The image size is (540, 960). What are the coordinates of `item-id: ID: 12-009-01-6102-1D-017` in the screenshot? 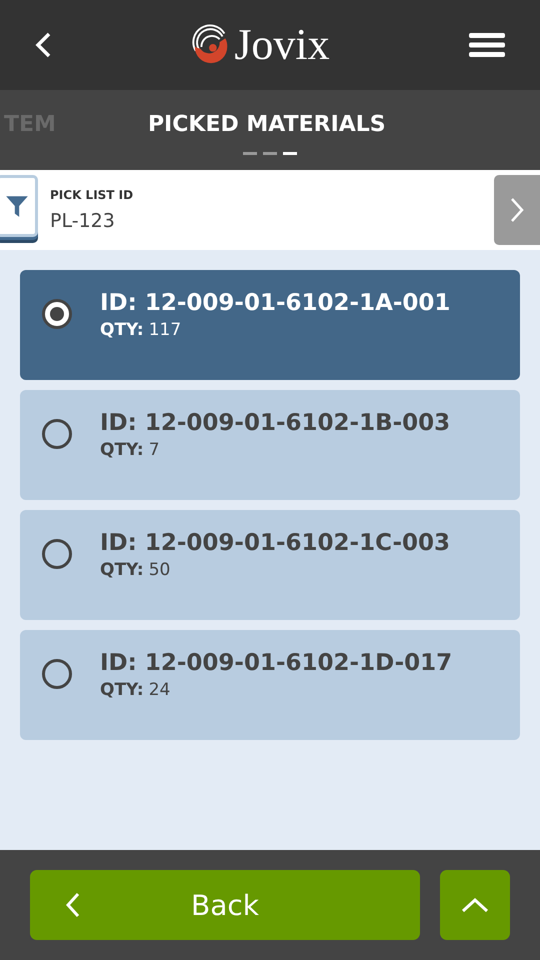 It's located at (276, 663).